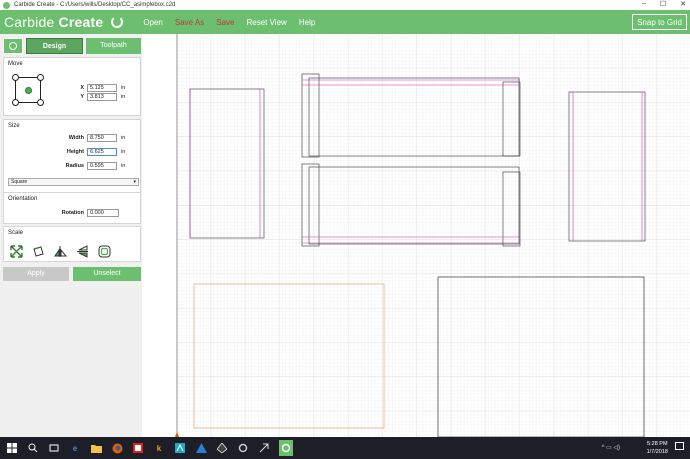  Describe the element at coordinates (75, 448) in the screenshot. I see `edge-icon: e` at that location.